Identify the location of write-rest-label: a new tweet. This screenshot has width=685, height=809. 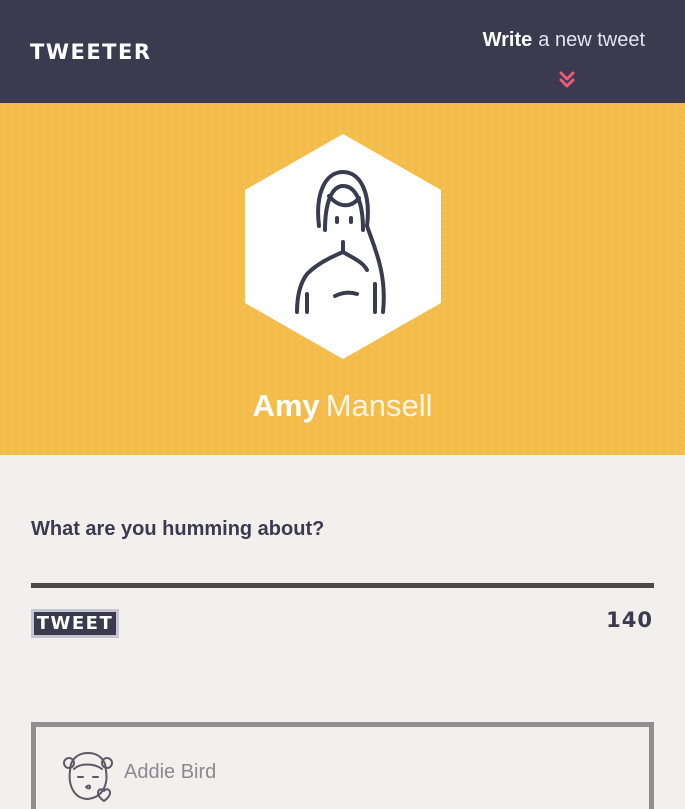
(591, 40).